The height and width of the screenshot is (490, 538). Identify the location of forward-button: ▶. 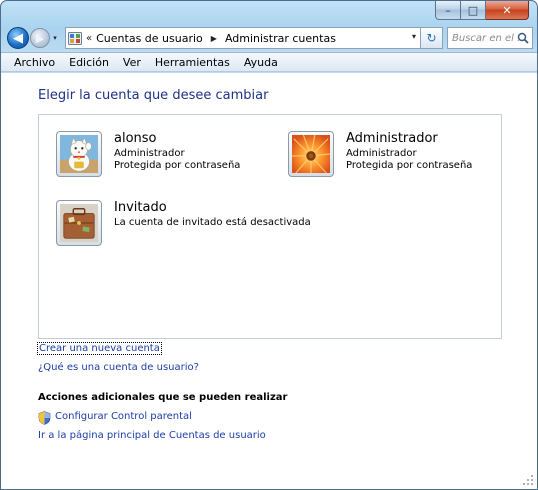
(40, 38).